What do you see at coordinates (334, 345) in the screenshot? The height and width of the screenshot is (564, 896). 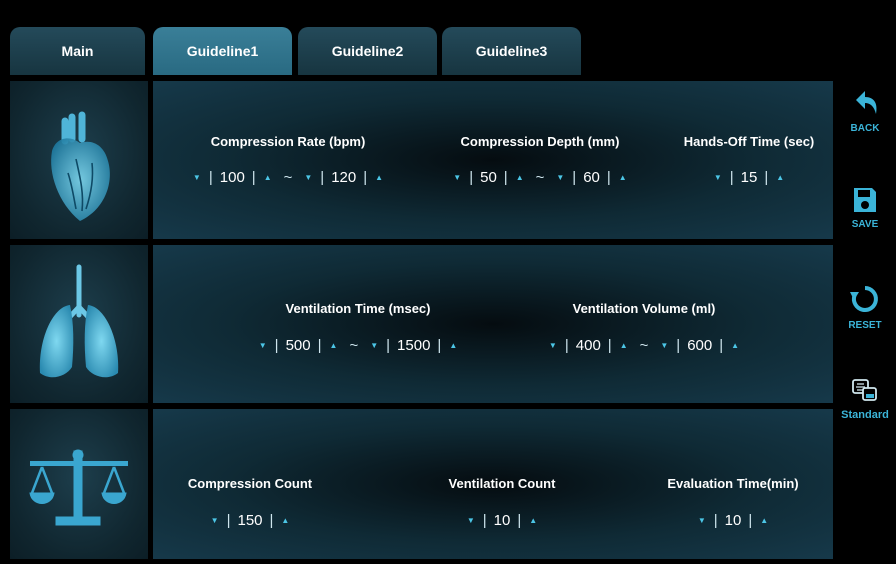 I see `vtime-min-increase-button: ▲` at bounding box center [334, 345].